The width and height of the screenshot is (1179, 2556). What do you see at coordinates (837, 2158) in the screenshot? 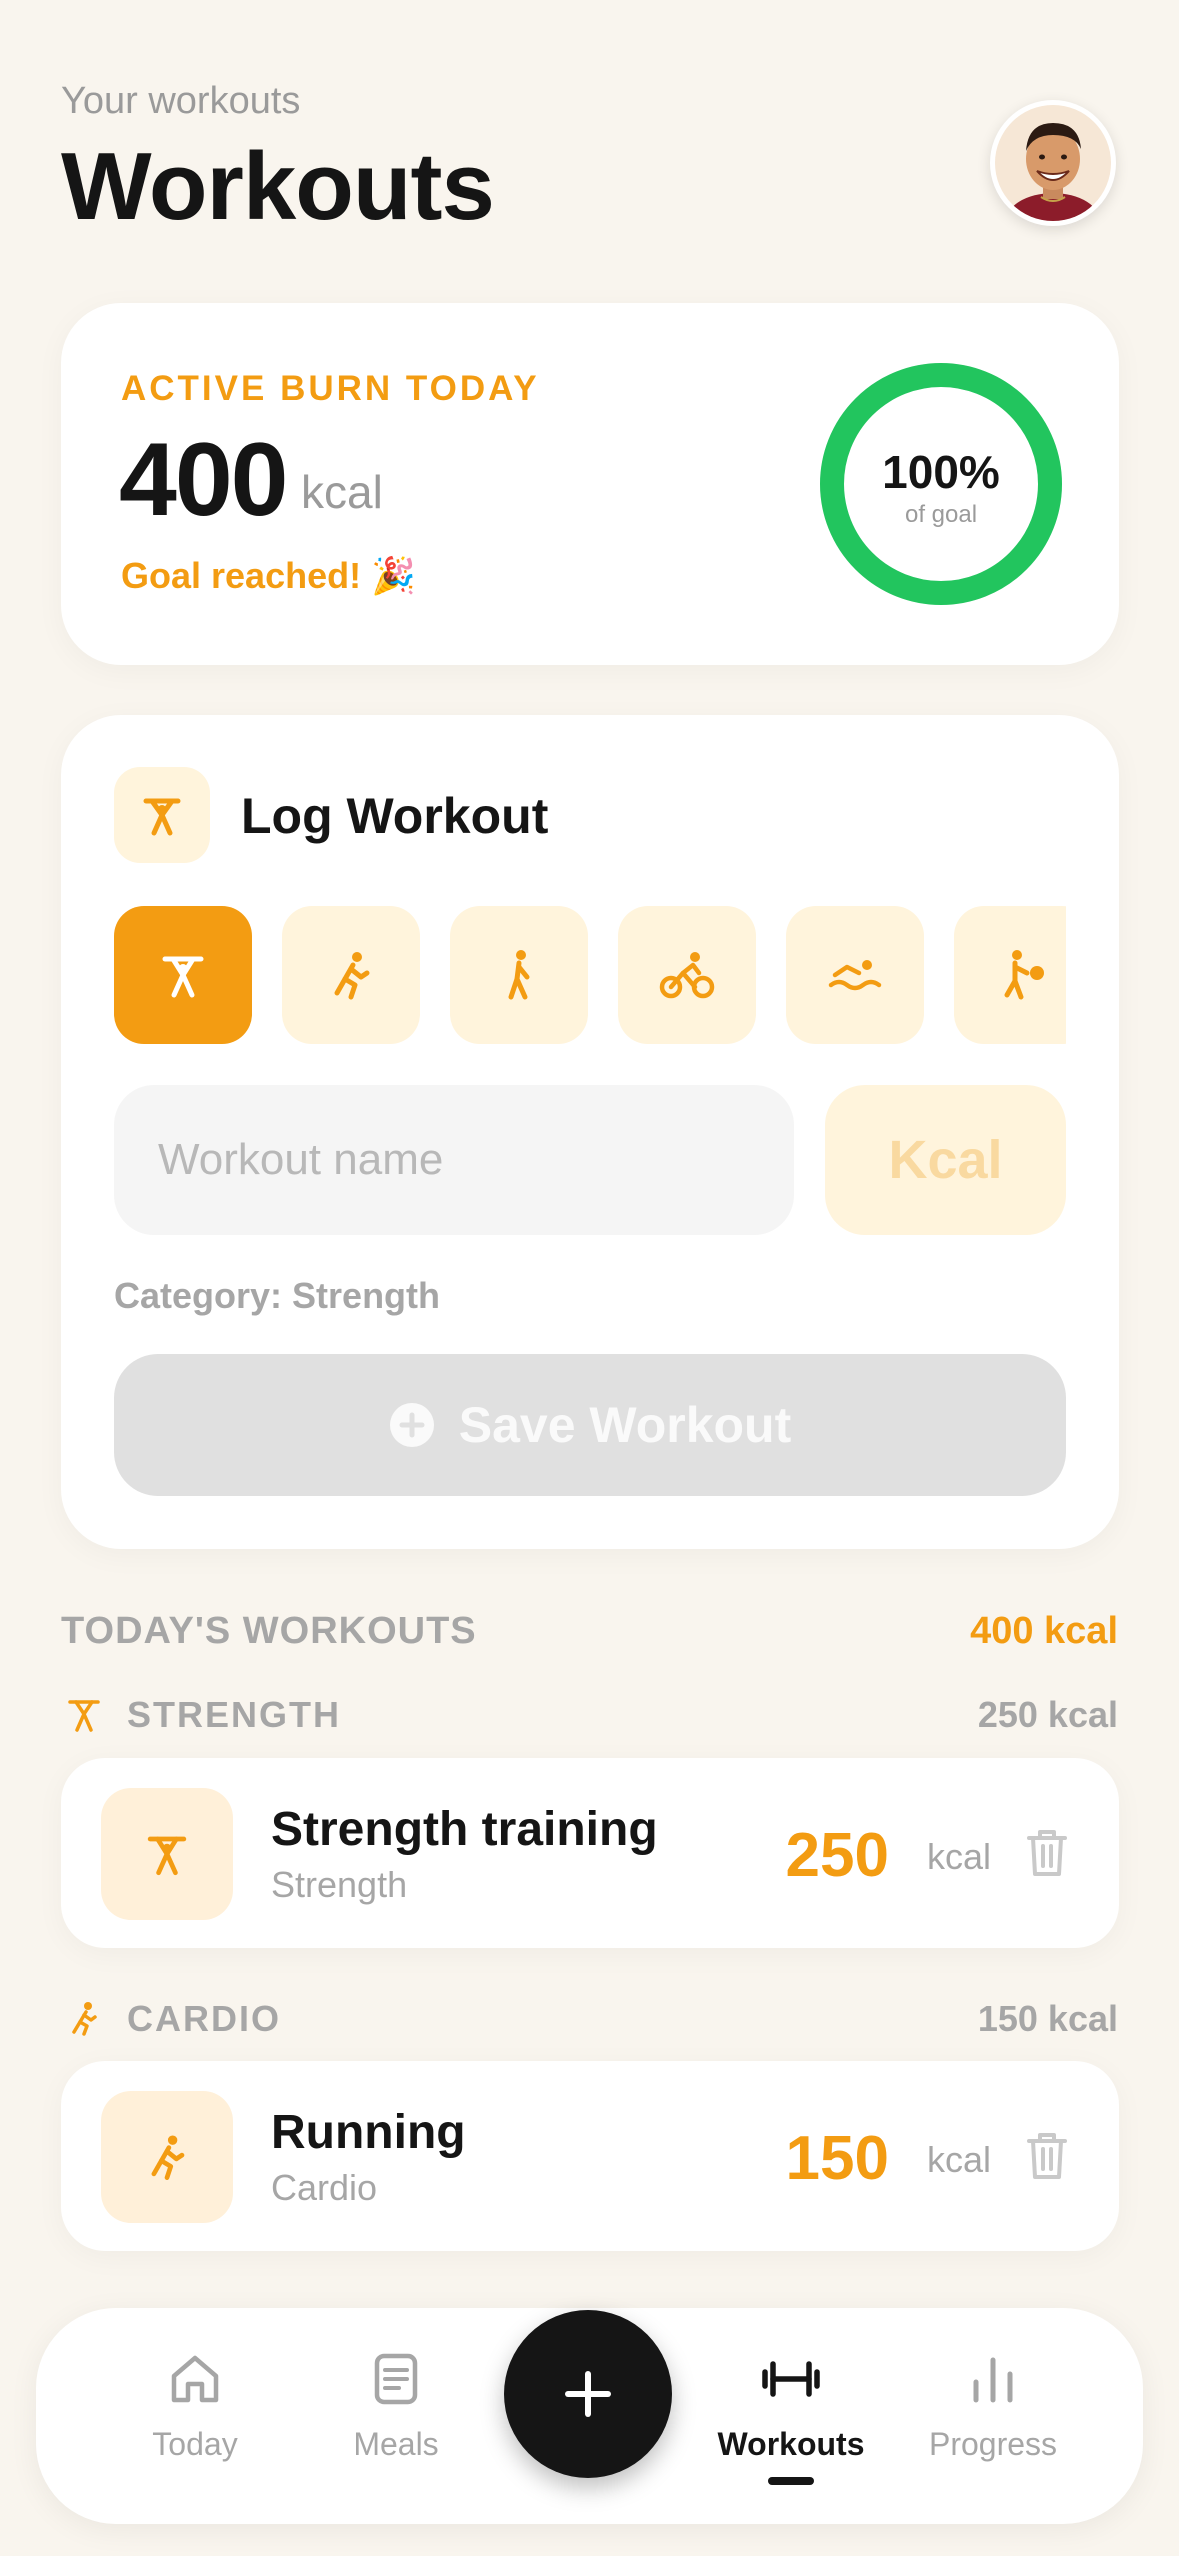
I see `workout-kcal: 150` at bounding box center [837, 2158].